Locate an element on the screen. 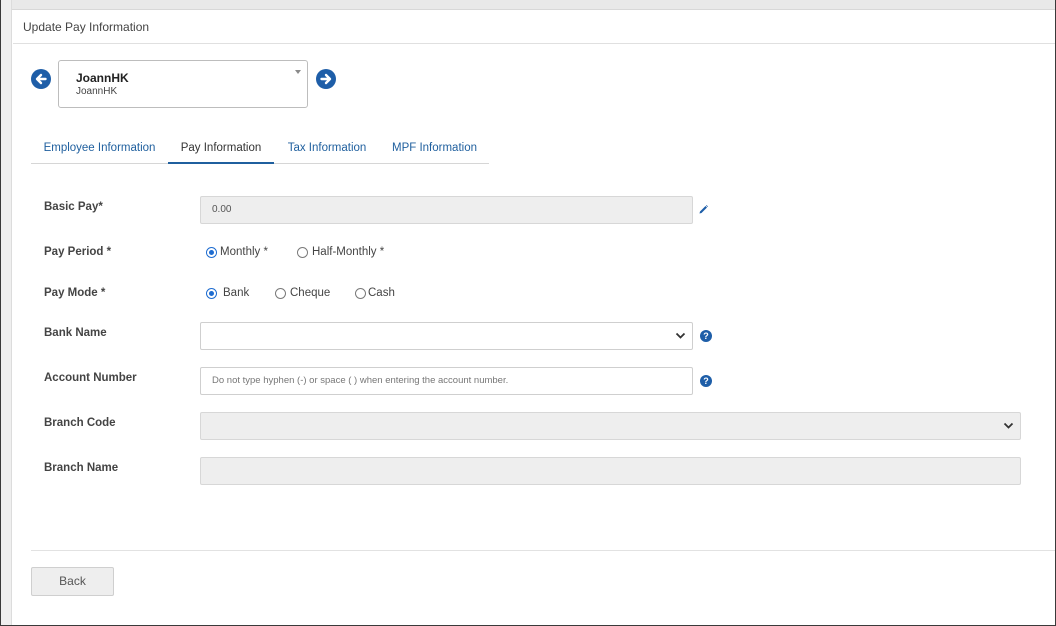 This screenshot has height=626, width=1056. basic-pay-field: 0.00 is located at coordinates (446, 210).